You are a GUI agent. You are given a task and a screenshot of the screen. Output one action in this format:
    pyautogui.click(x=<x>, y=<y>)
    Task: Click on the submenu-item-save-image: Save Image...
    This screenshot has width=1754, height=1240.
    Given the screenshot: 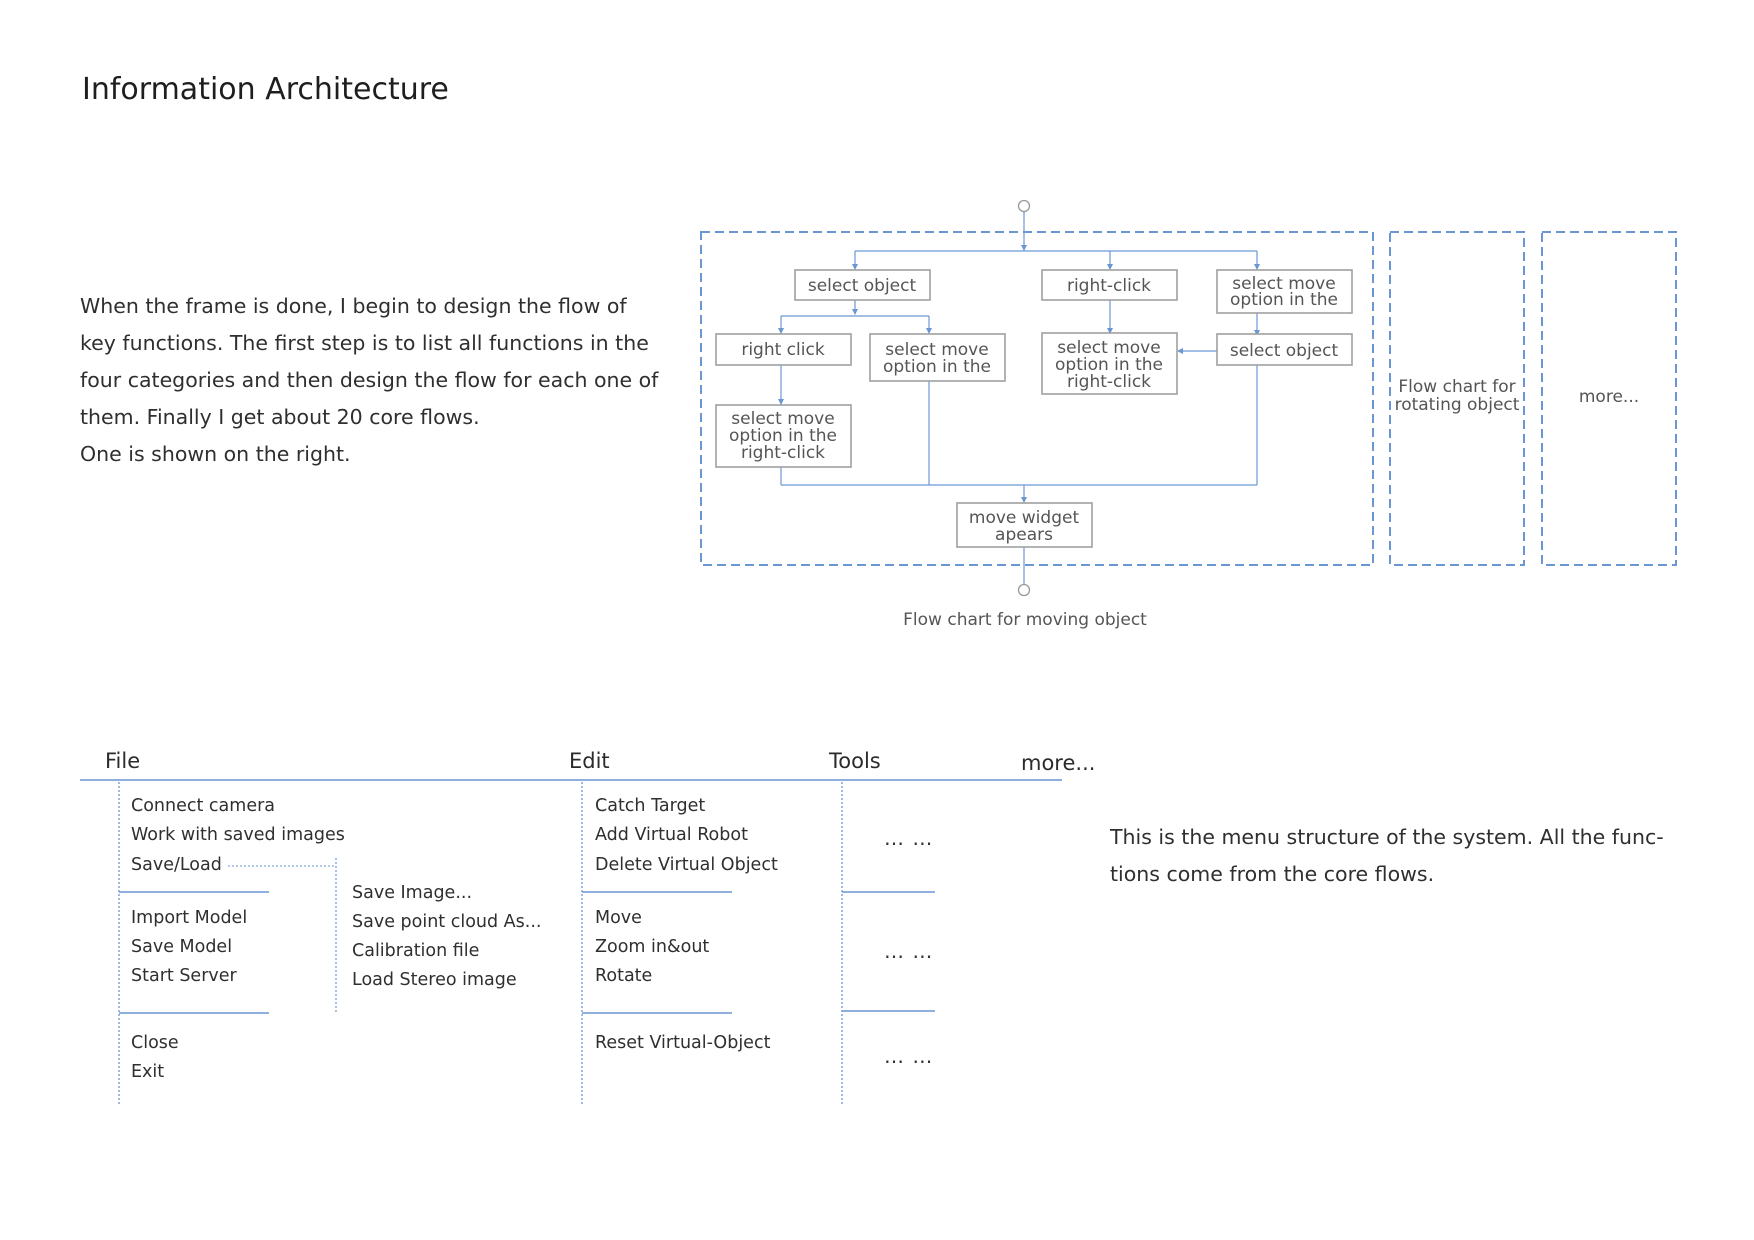 What is the action you would take?
    pyautogui.click(x=412, y=893)
    